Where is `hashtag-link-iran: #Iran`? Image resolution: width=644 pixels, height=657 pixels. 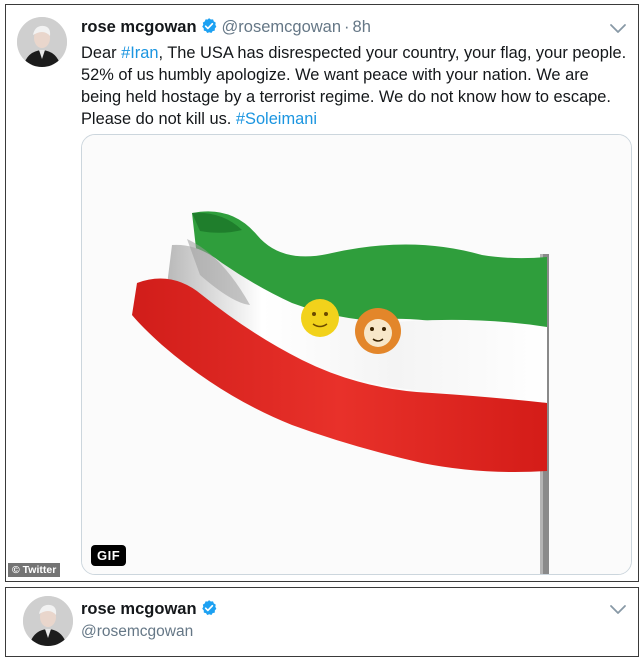 hashtag-link-iran: #Iran is located at coordinates (139, 53).